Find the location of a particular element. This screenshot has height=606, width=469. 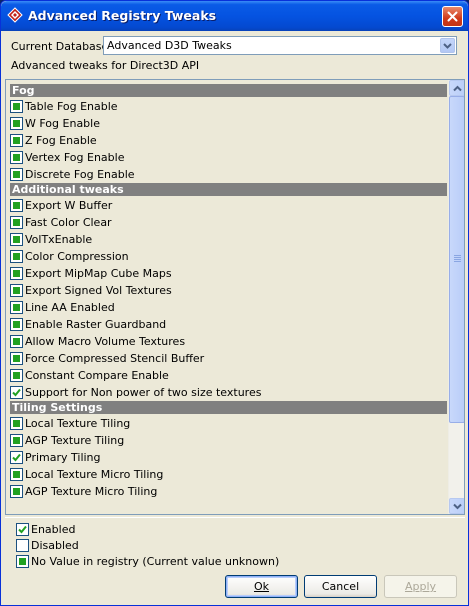

close-button is located at coordinates (452, 16).